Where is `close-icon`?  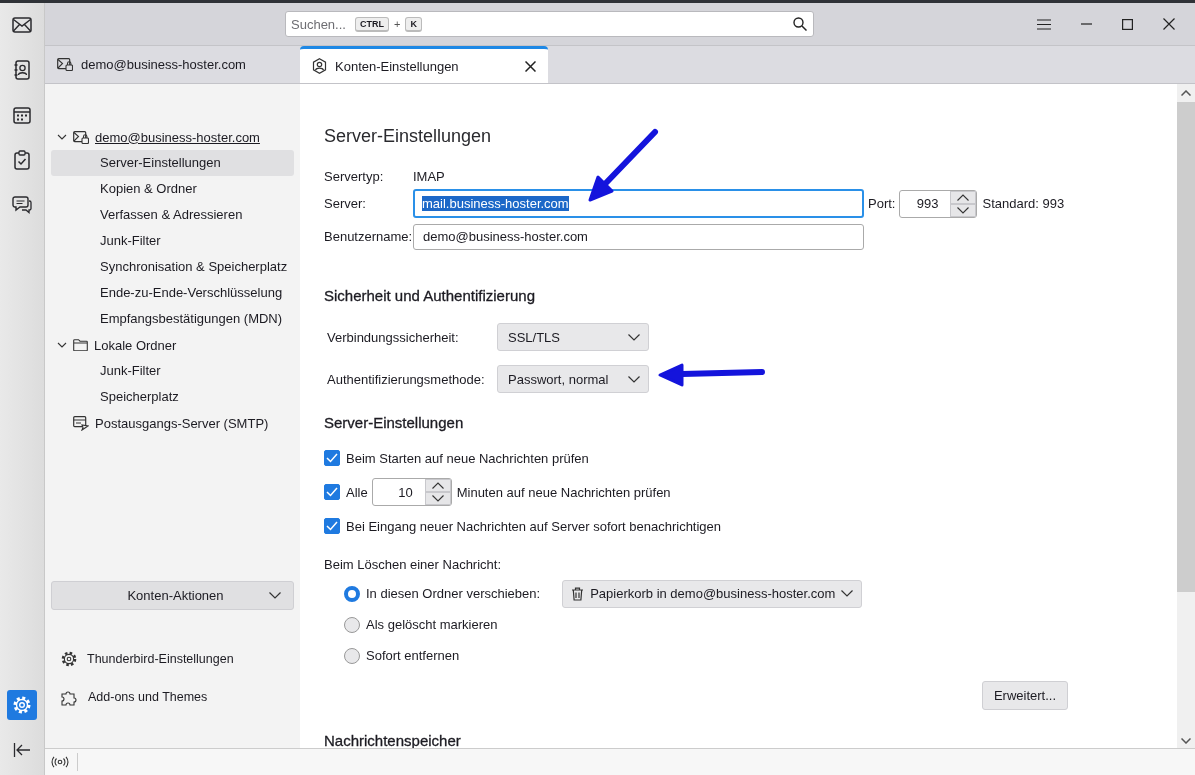 close-icon is located at coordinates (1169, 24).